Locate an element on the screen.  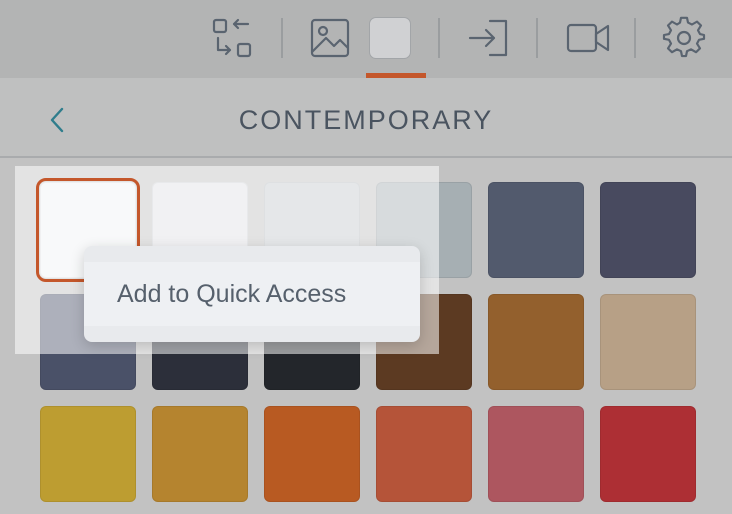
page-title: CONTEMPORARY is located at coordinates (366, 120).